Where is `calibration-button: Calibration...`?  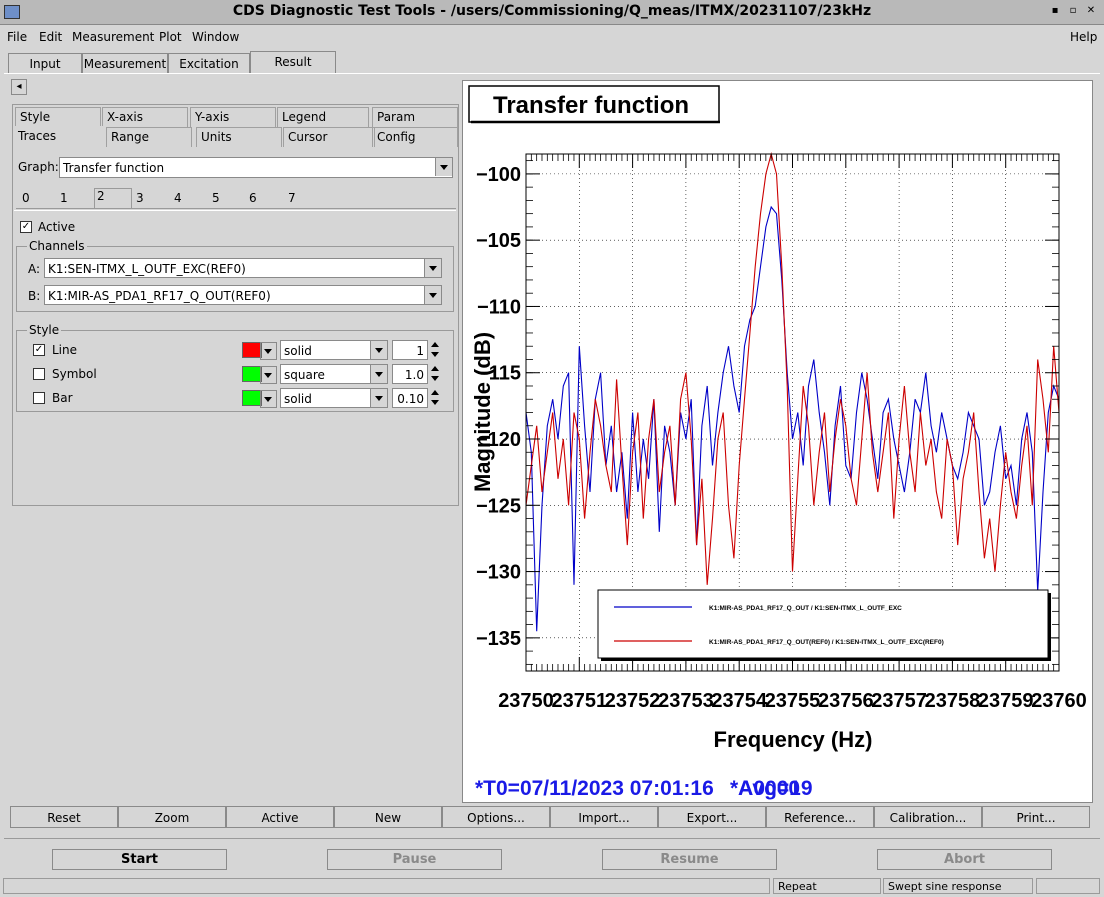 calibration-button: Calibration... is located at coordinates (928, 817).